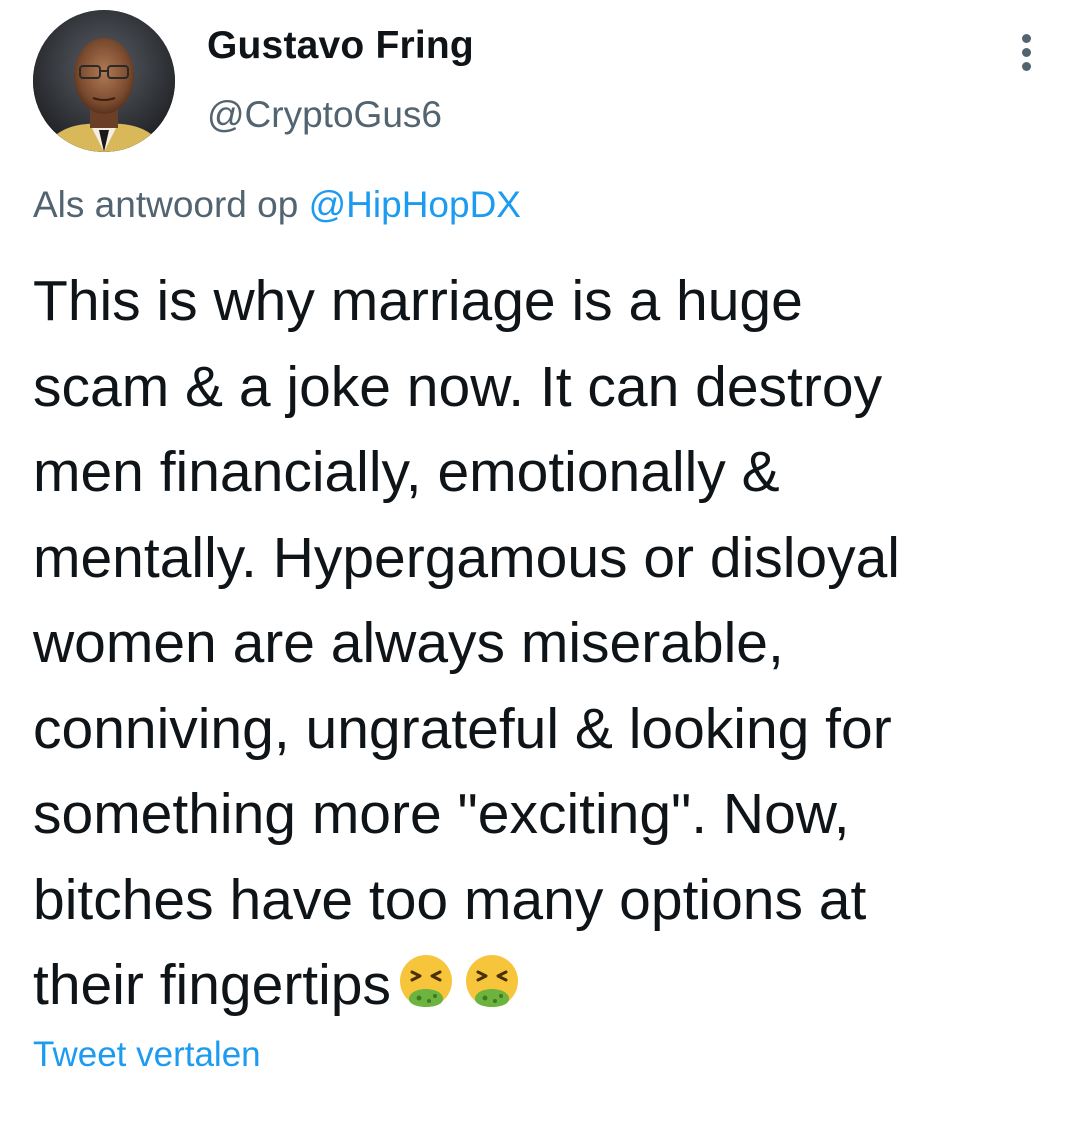  I want to click on tweet-text-line: This is why marriage is a huge, so click(418, 301).